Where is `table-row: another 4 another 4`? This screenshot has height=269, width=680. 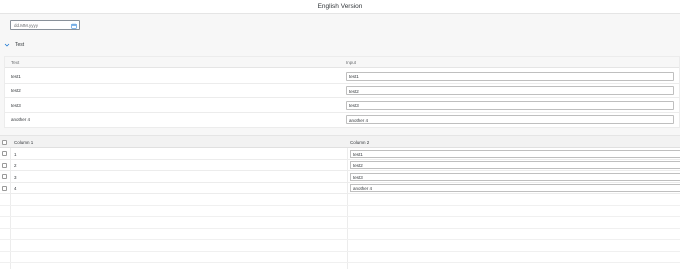
table-row: another 4 another 4 is located at coordinates (342, 120).